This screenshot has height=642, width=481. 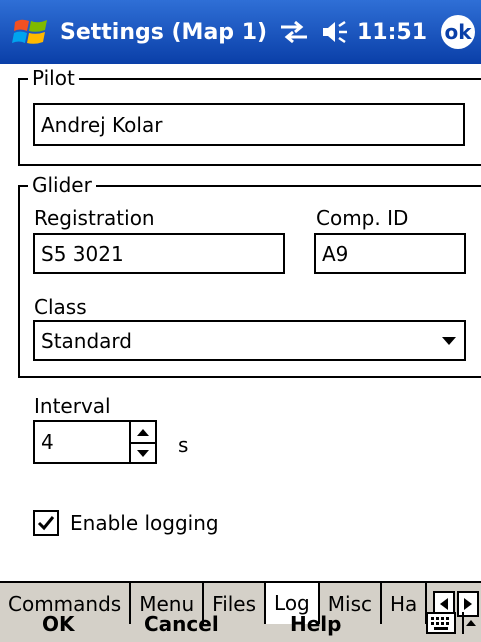 What do you see at coordinates (315, 624) in the screenshot?
I see `help-softkey: Help` at bounding box center [315, 624].